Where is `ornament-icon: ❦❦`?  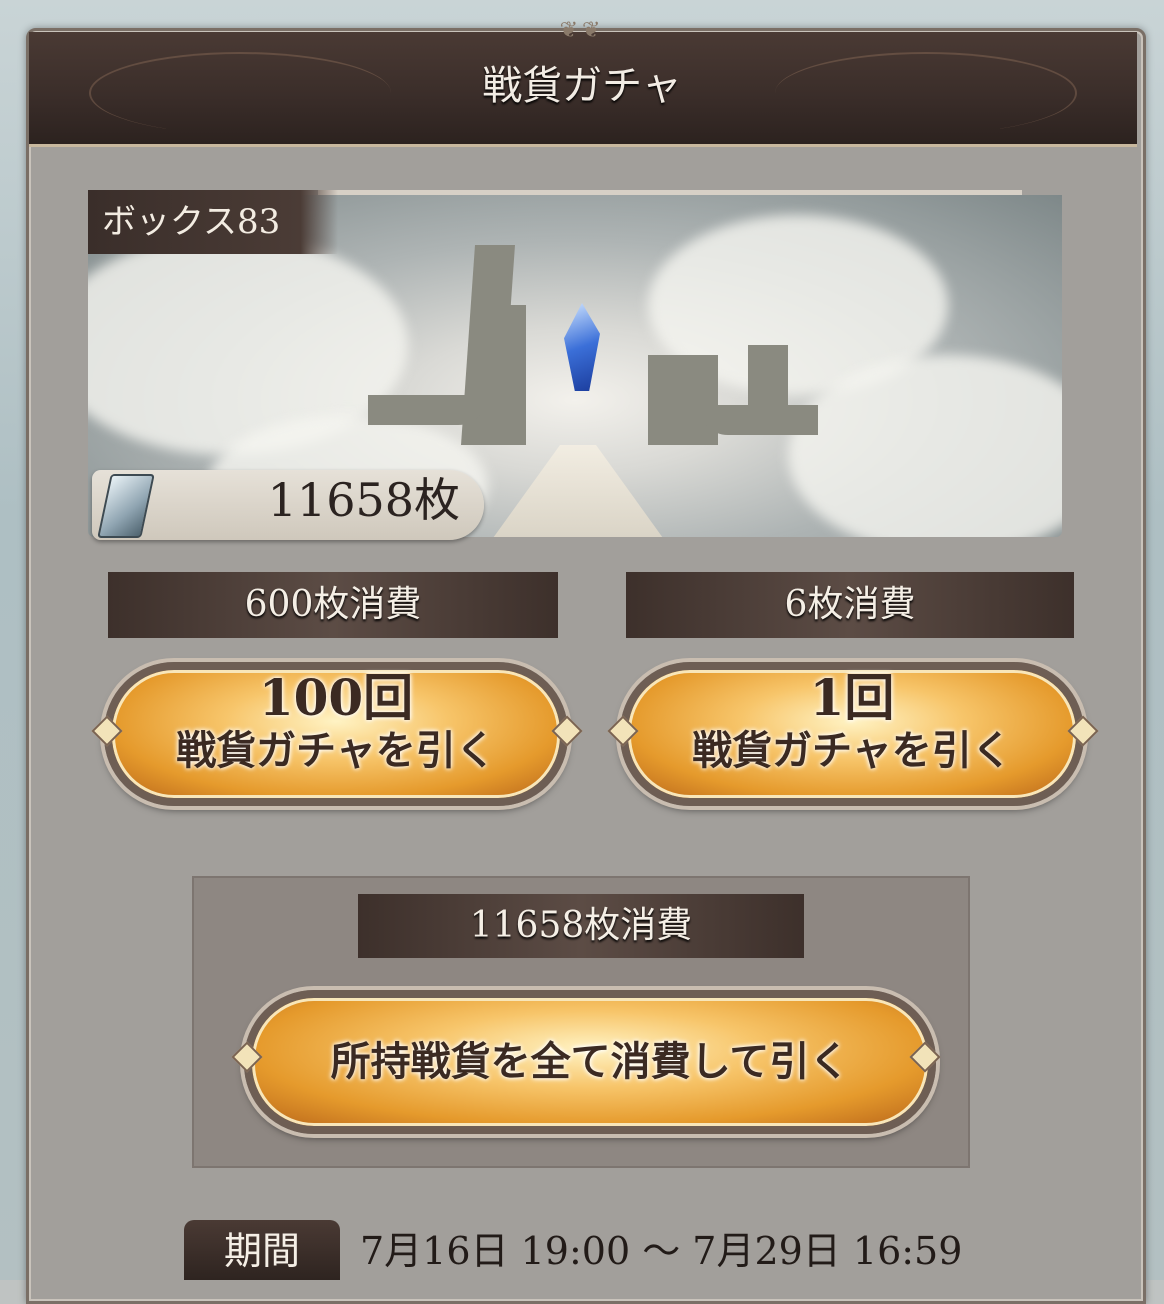 ornament-icon: ❦❦ is located at coordinates (582, 30).